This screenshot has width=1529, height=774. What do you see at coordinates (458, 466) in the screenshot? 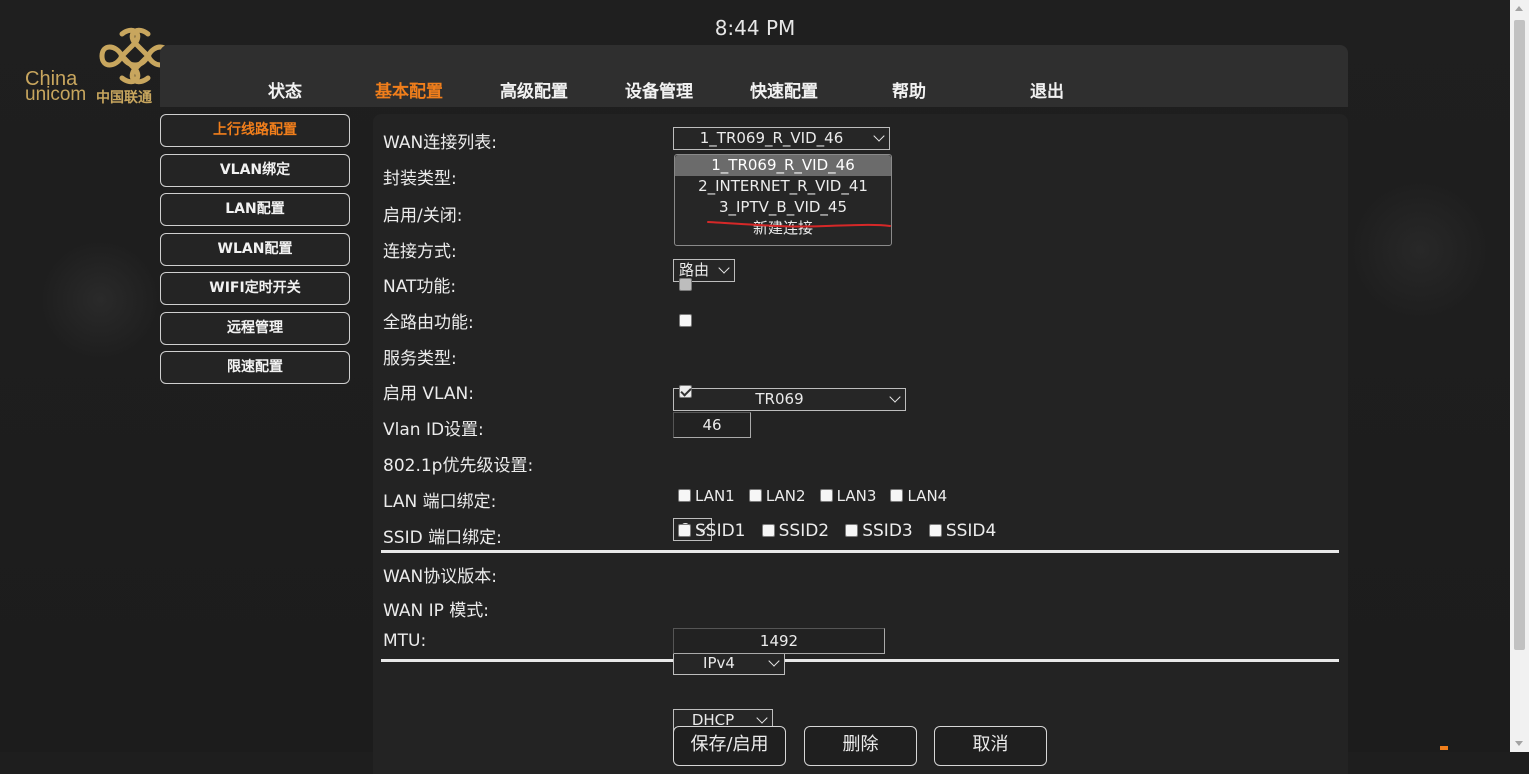
I see `priority-label: 802.1p优先级设置:` at bounding box center [458, 466].